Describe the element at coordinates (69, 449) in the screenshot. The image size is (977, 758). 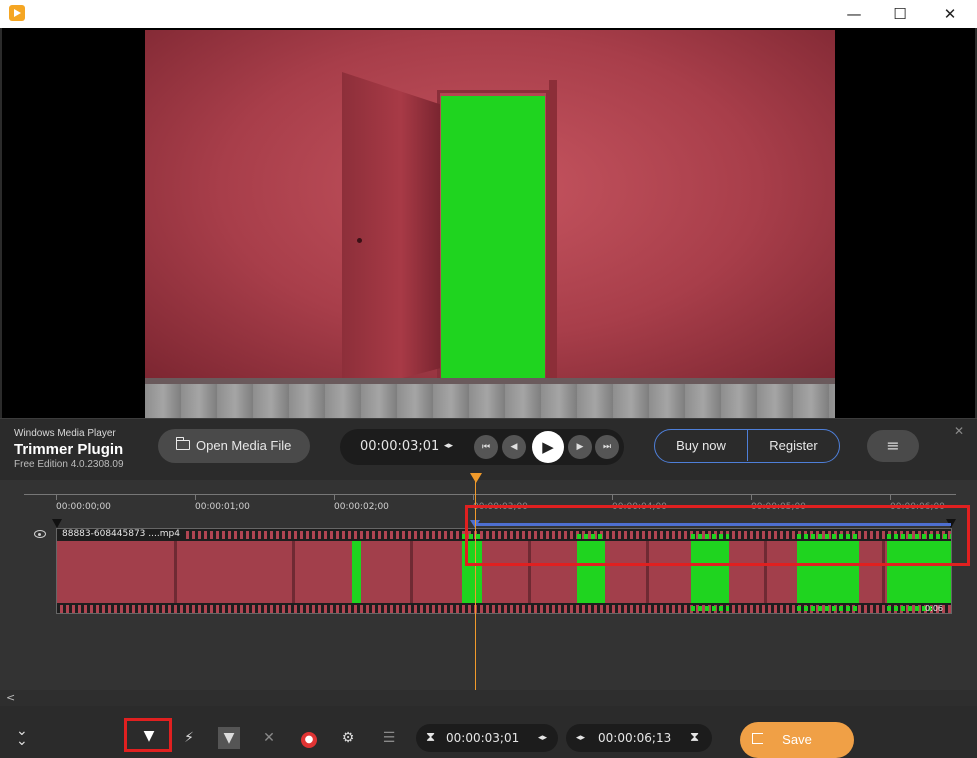
I see `brand-title: Trimmer Plugin` at that location.